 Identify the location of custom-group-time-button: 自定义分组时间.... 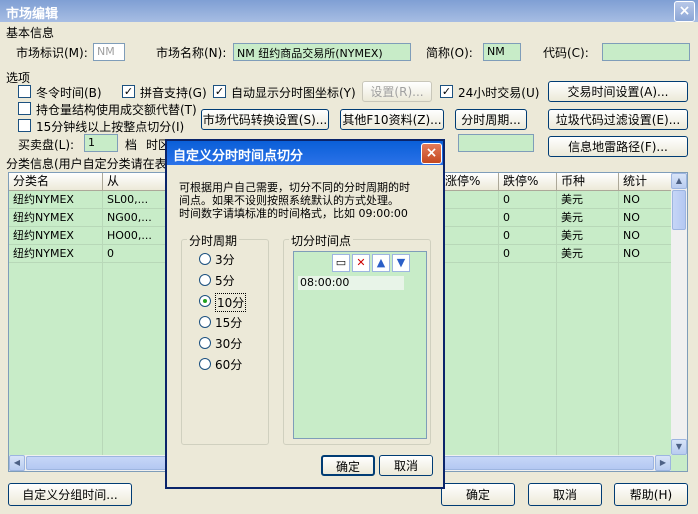
(70, 494).